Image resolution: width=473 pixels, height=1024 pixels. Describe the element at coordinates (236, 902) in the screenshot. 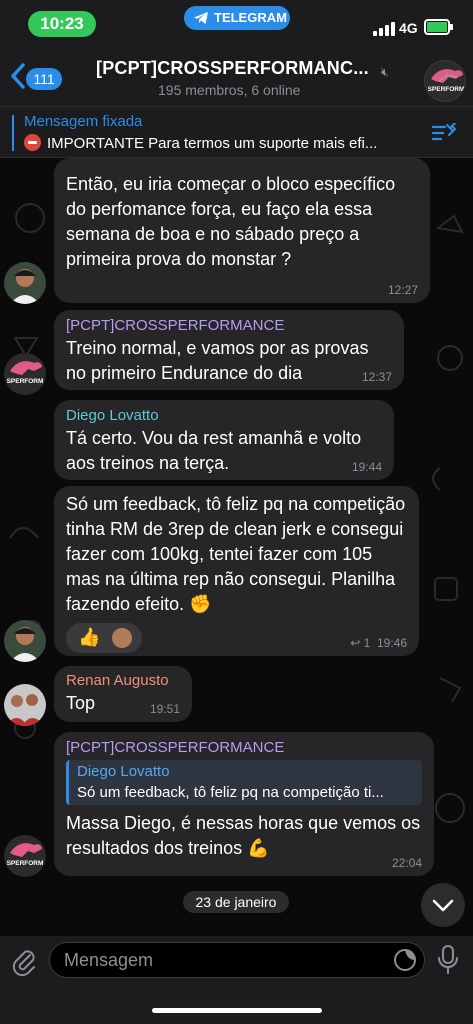

I see `date-divider: 23 de janeiro` at that location.